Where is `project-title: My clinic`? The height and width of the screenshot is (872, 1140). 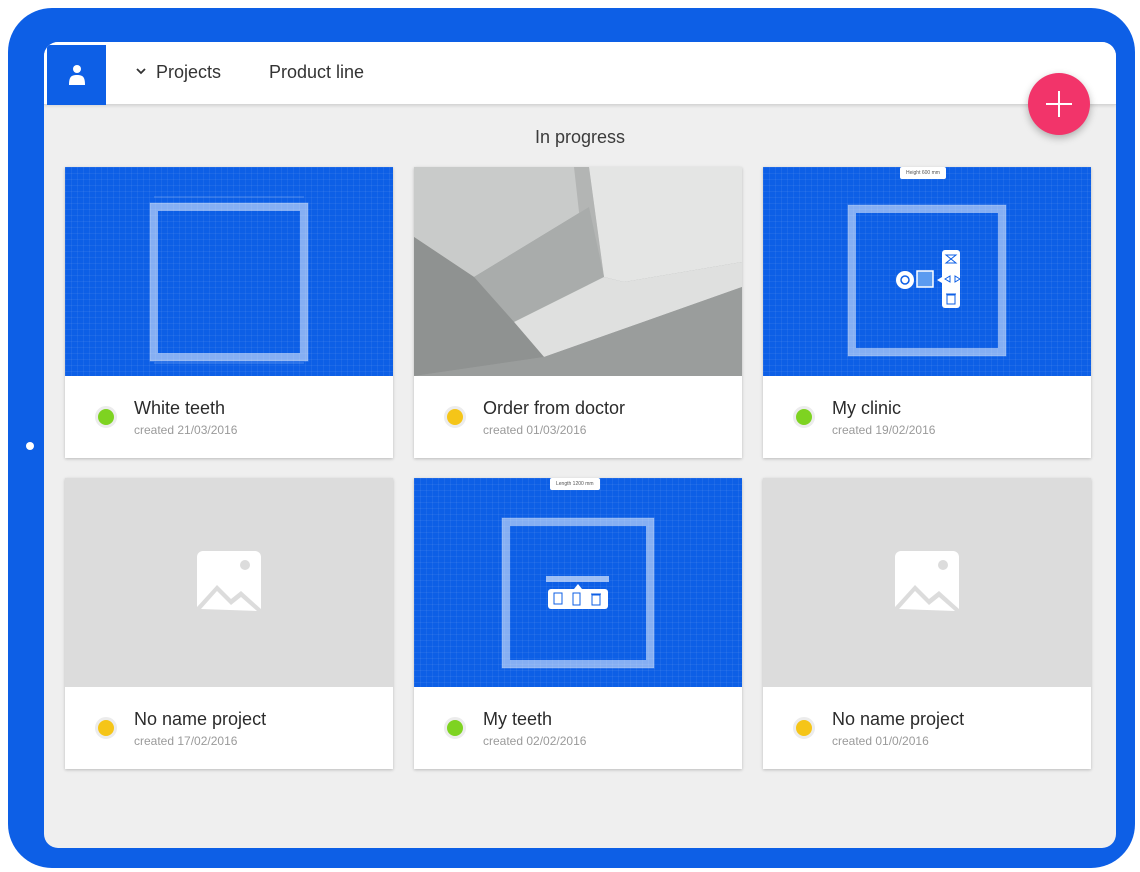 project-title: My clinic is located at coordinates (867, 408).